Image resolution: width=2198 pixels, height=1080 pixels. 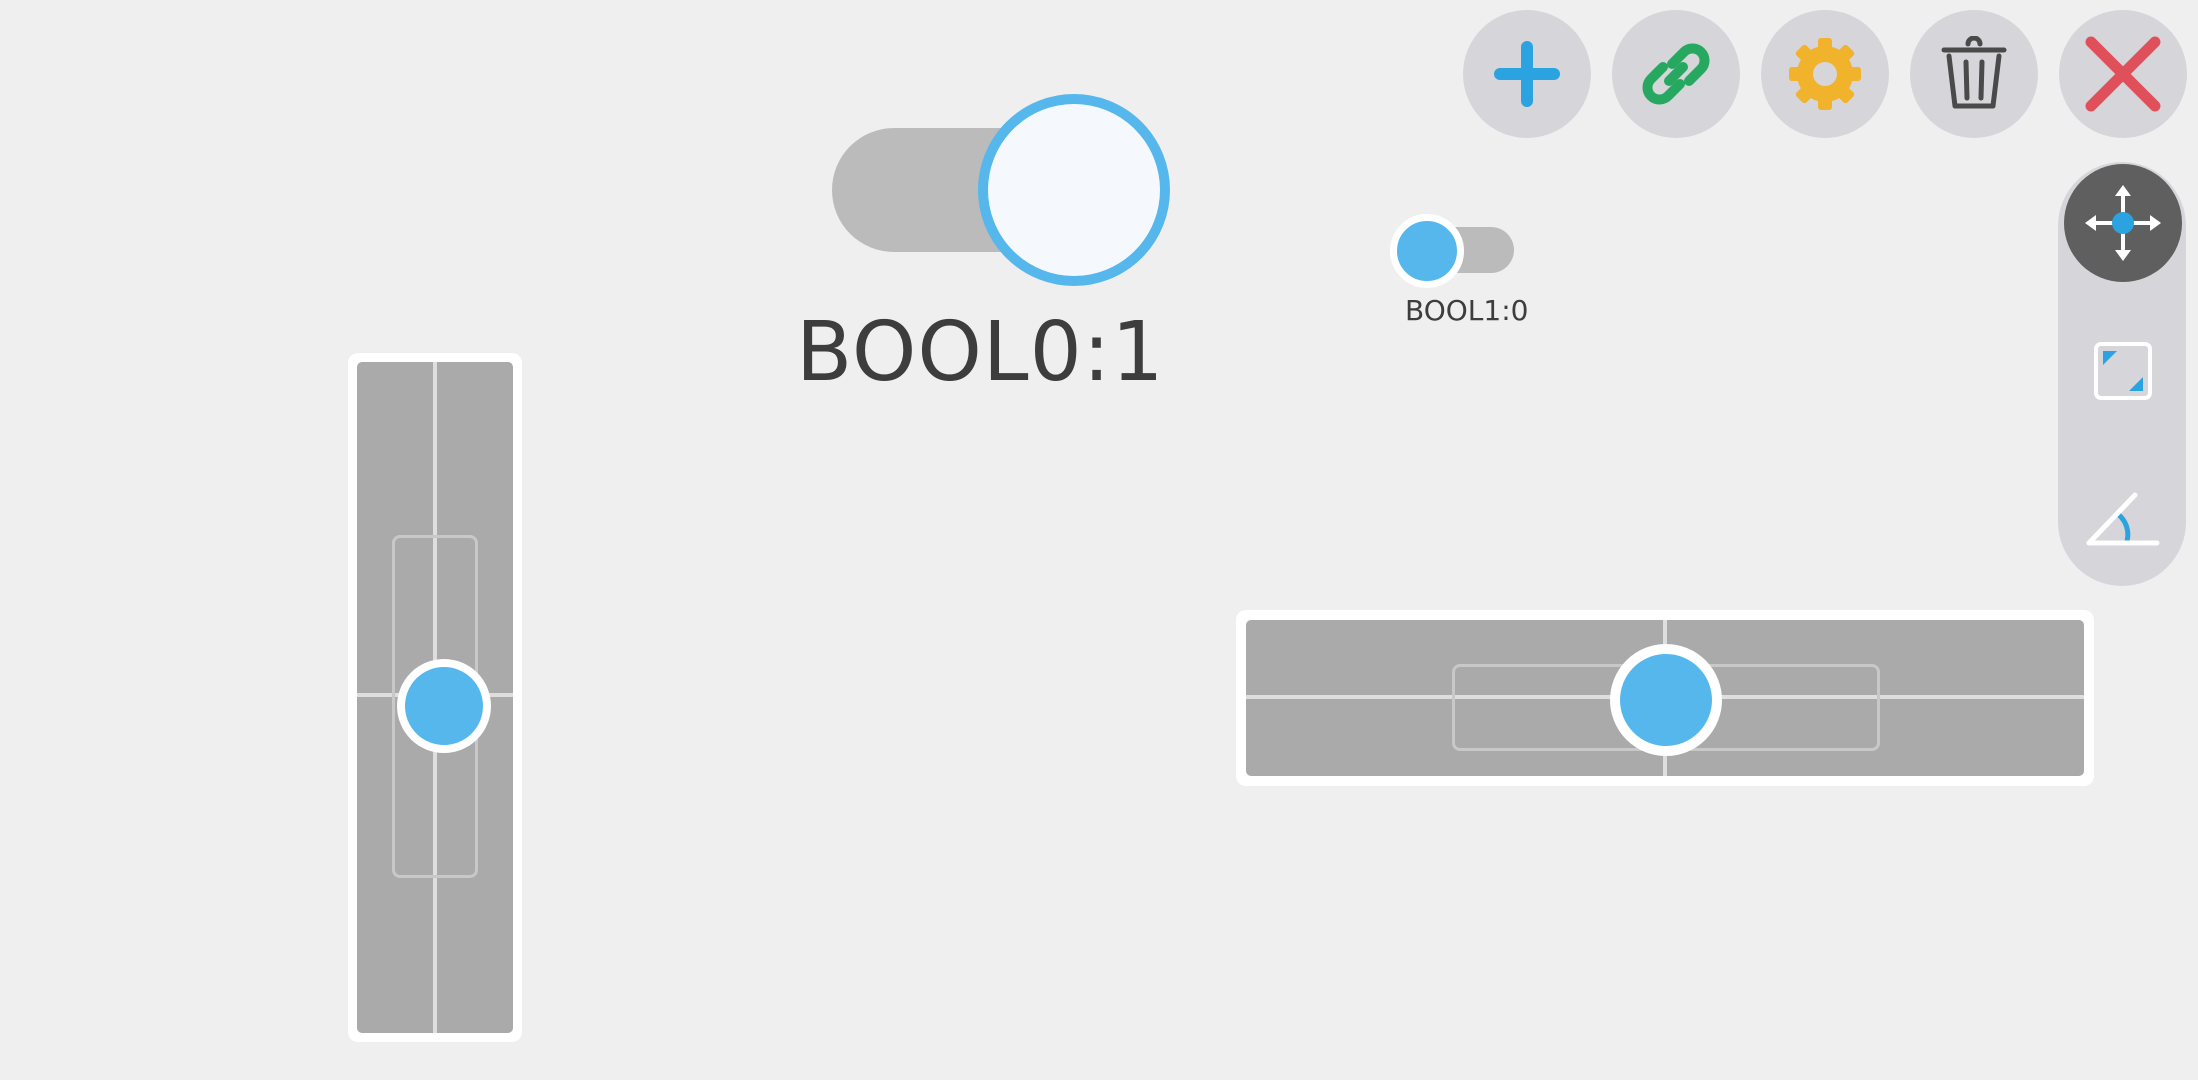 What do you see at coordinates (1427, 251) in the screenshot?
I see `bool1-toggle-thumb` at bounding box center [1427, 251].